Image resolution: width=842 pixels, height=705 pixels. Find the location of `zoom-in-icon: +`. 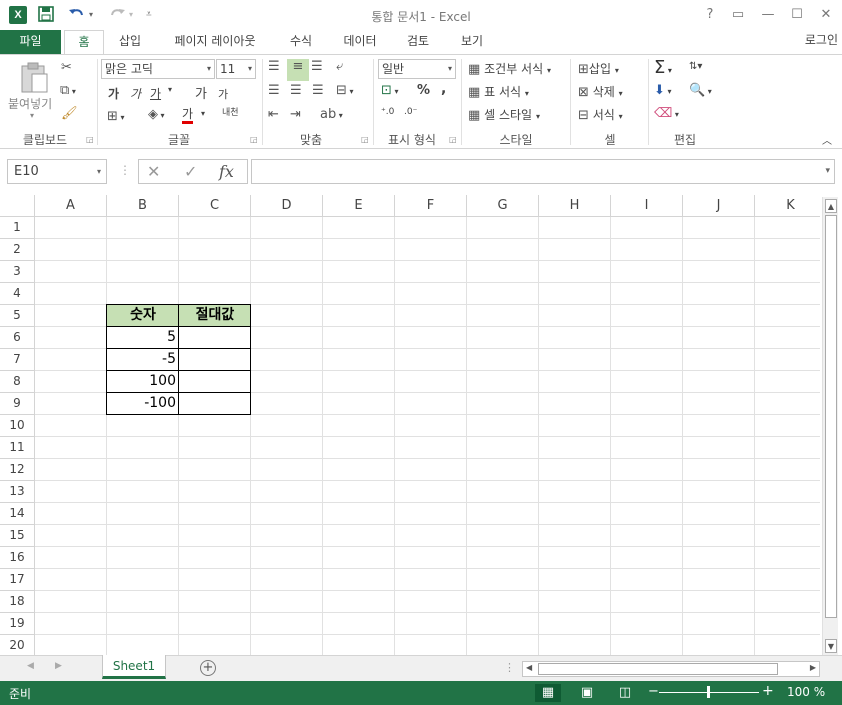

zoom-in-icon: + is located at coordinates (768, 691).